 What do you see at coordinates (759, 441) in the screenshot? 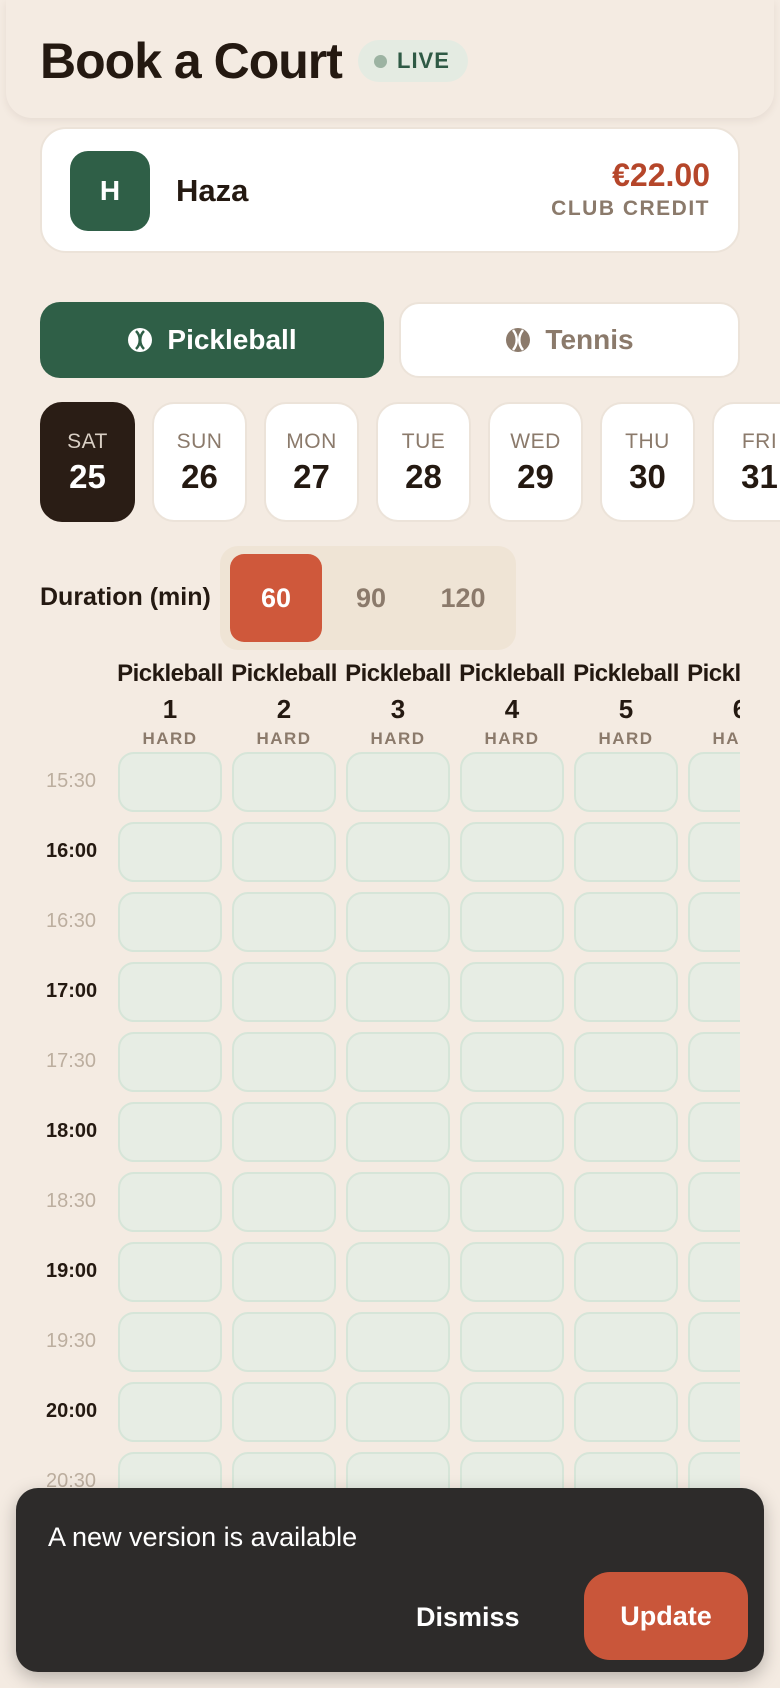
I see `day-name: FRI` at bounding box center [759, 441].